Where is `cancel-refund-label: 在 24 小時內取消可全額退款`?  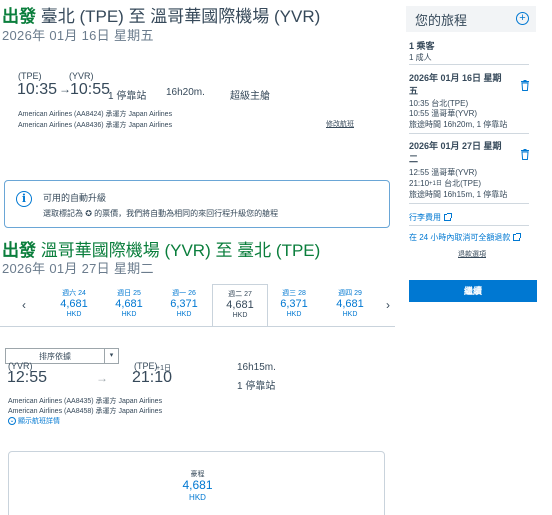
cancel-refund-label: 在 24 小時內取消可全額退款 is located at coordinates (460, 237).